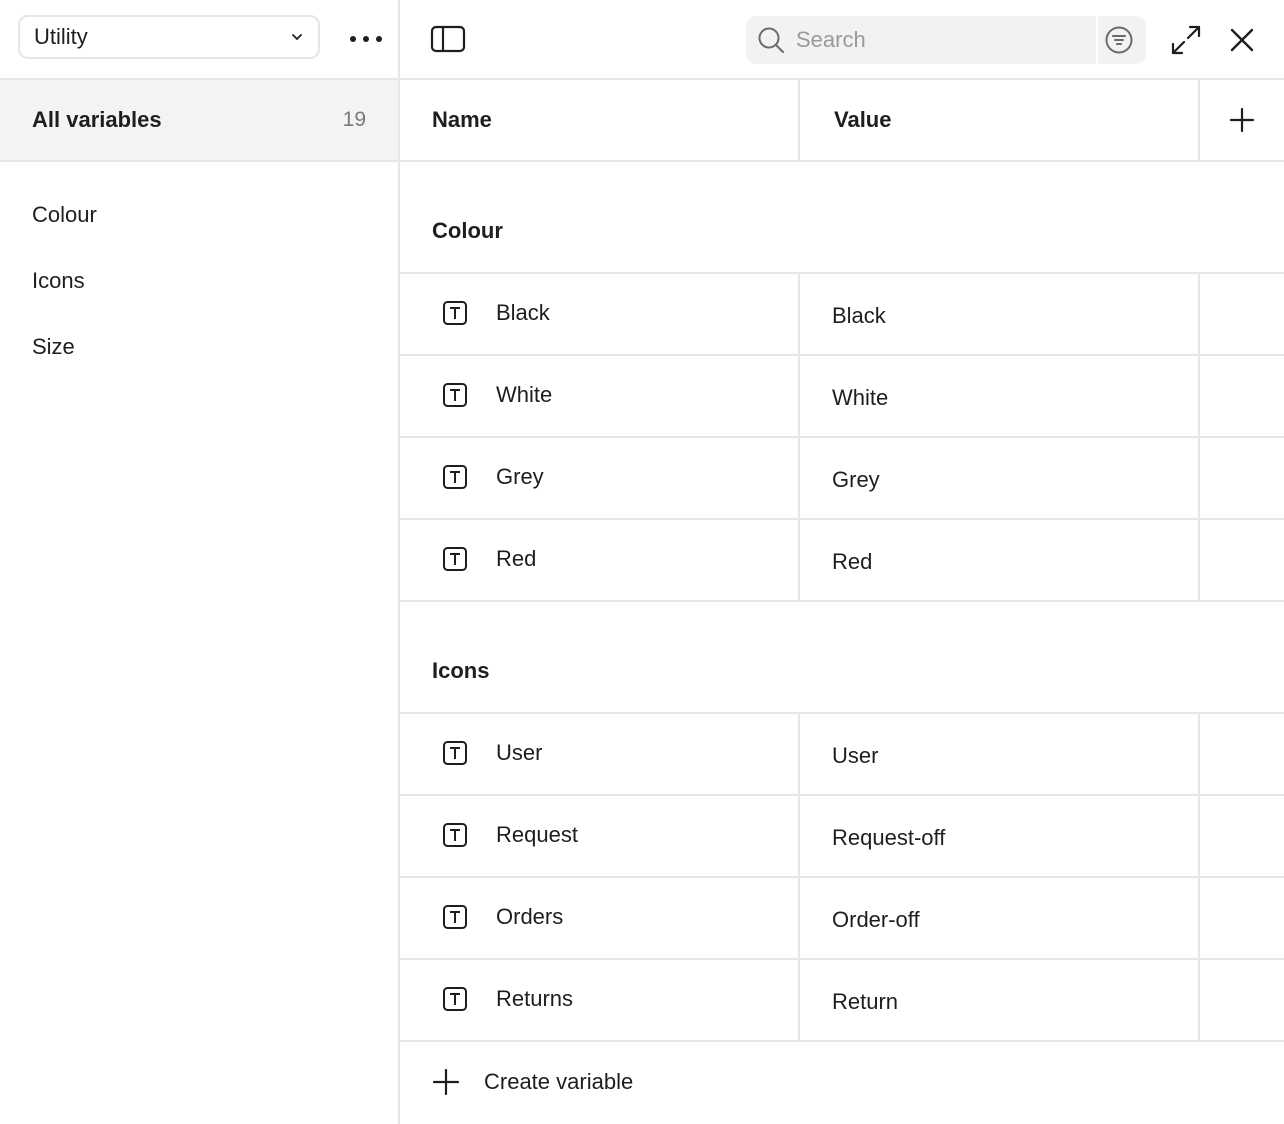 This screenshot has width=1284, height=1124. Describe the element at coordinates (1000, 120) in the screenshot. I see `column-header-value: Value` at that location.